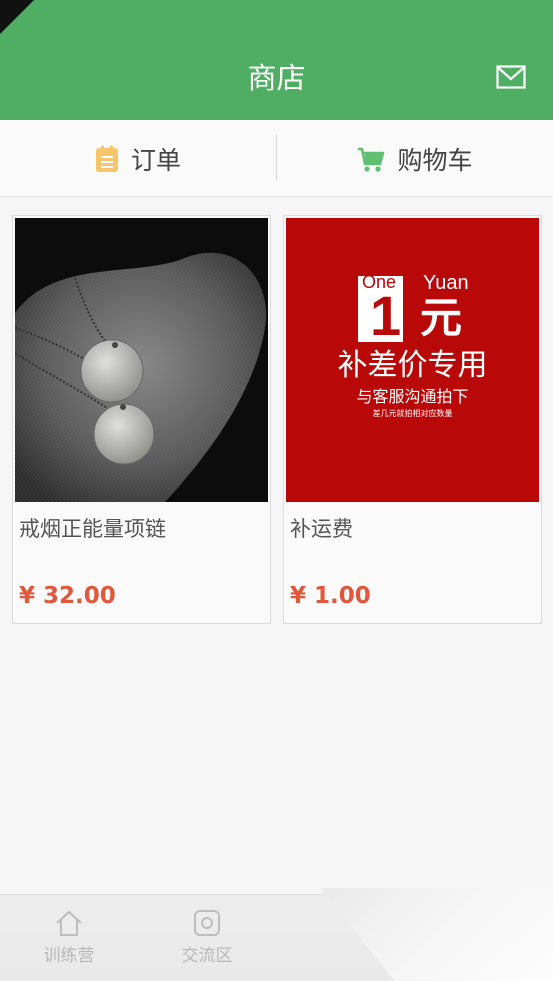 The image size is (553, 981). I want to click on home-icon, so click(69, 923).